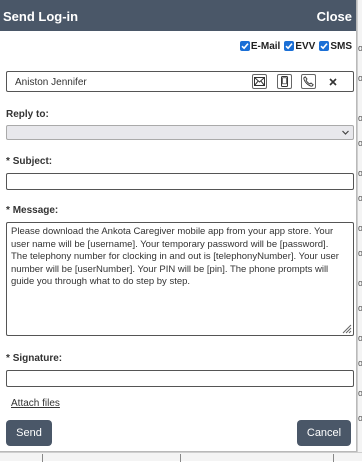  What do you see at coordinates (37, 358) in the screenshot?
I see `signature-label-text: Signature:` at bounding box center [37, 358].